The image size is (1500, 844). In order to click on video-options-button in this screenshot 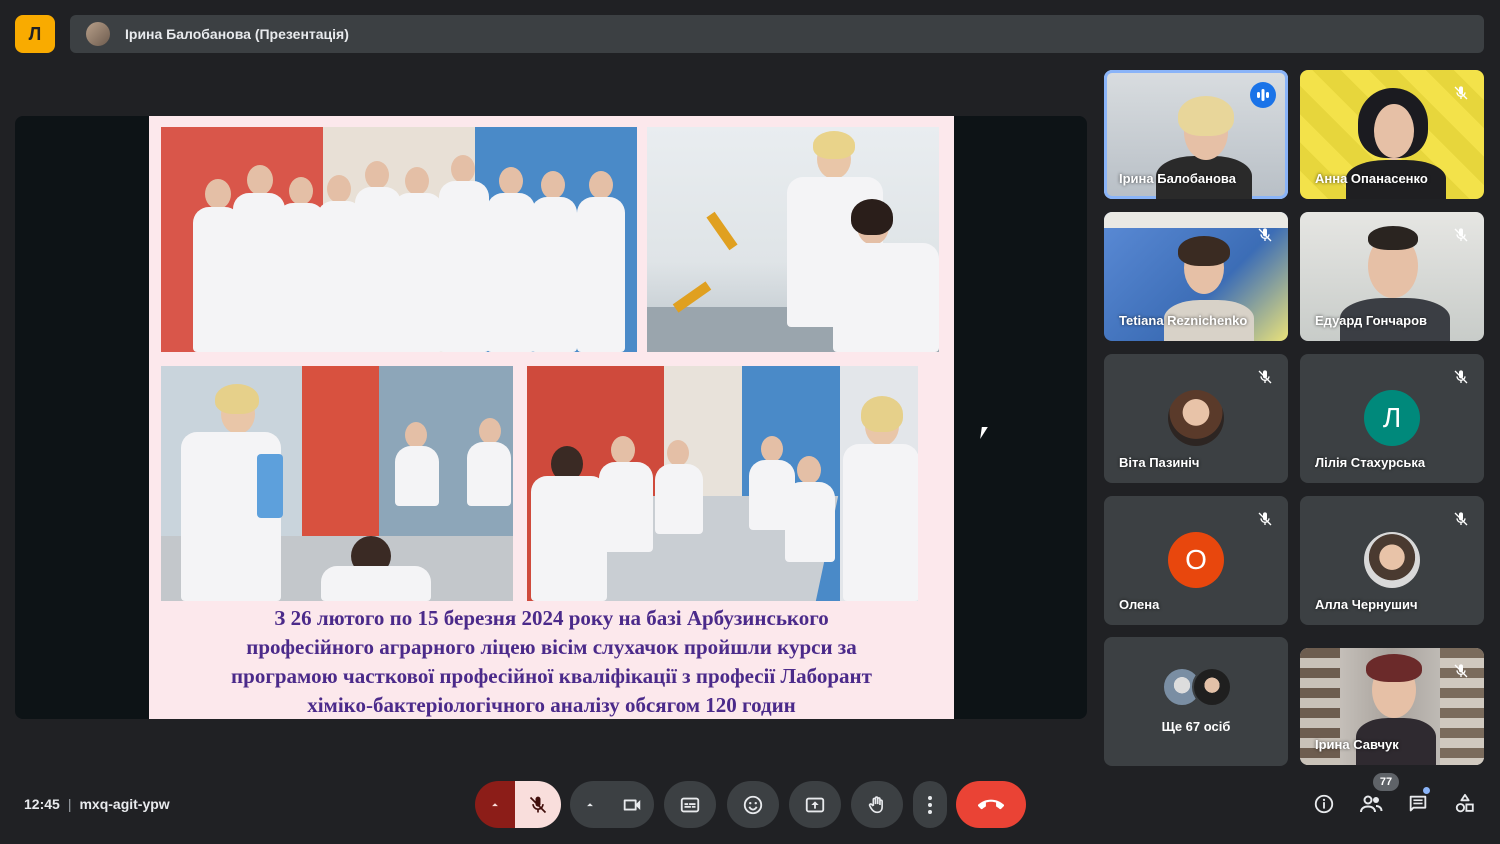, I will do `click(590, 804)`.